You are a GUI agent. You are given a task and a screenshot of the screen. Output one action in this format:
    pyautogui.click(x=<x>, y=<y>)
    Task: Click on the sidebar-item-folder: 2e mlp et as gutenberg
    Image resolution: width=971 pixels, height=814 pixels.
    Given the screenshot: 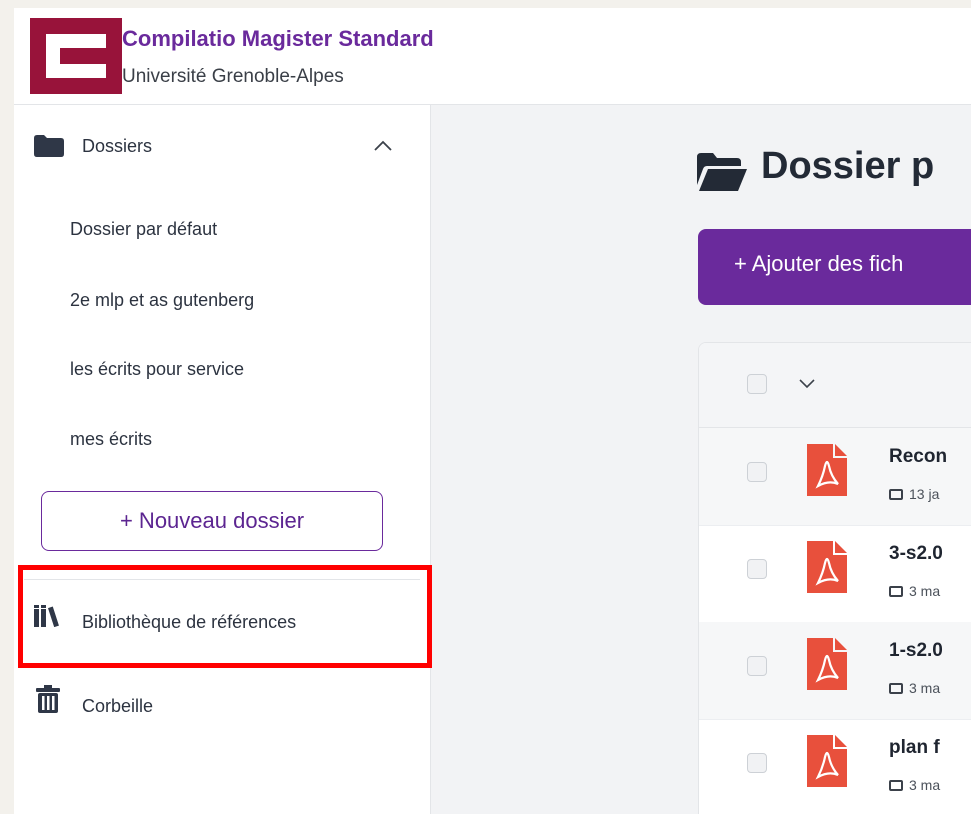 What is the action you would take?
    pyautogui.click(x=162, y=300)
    